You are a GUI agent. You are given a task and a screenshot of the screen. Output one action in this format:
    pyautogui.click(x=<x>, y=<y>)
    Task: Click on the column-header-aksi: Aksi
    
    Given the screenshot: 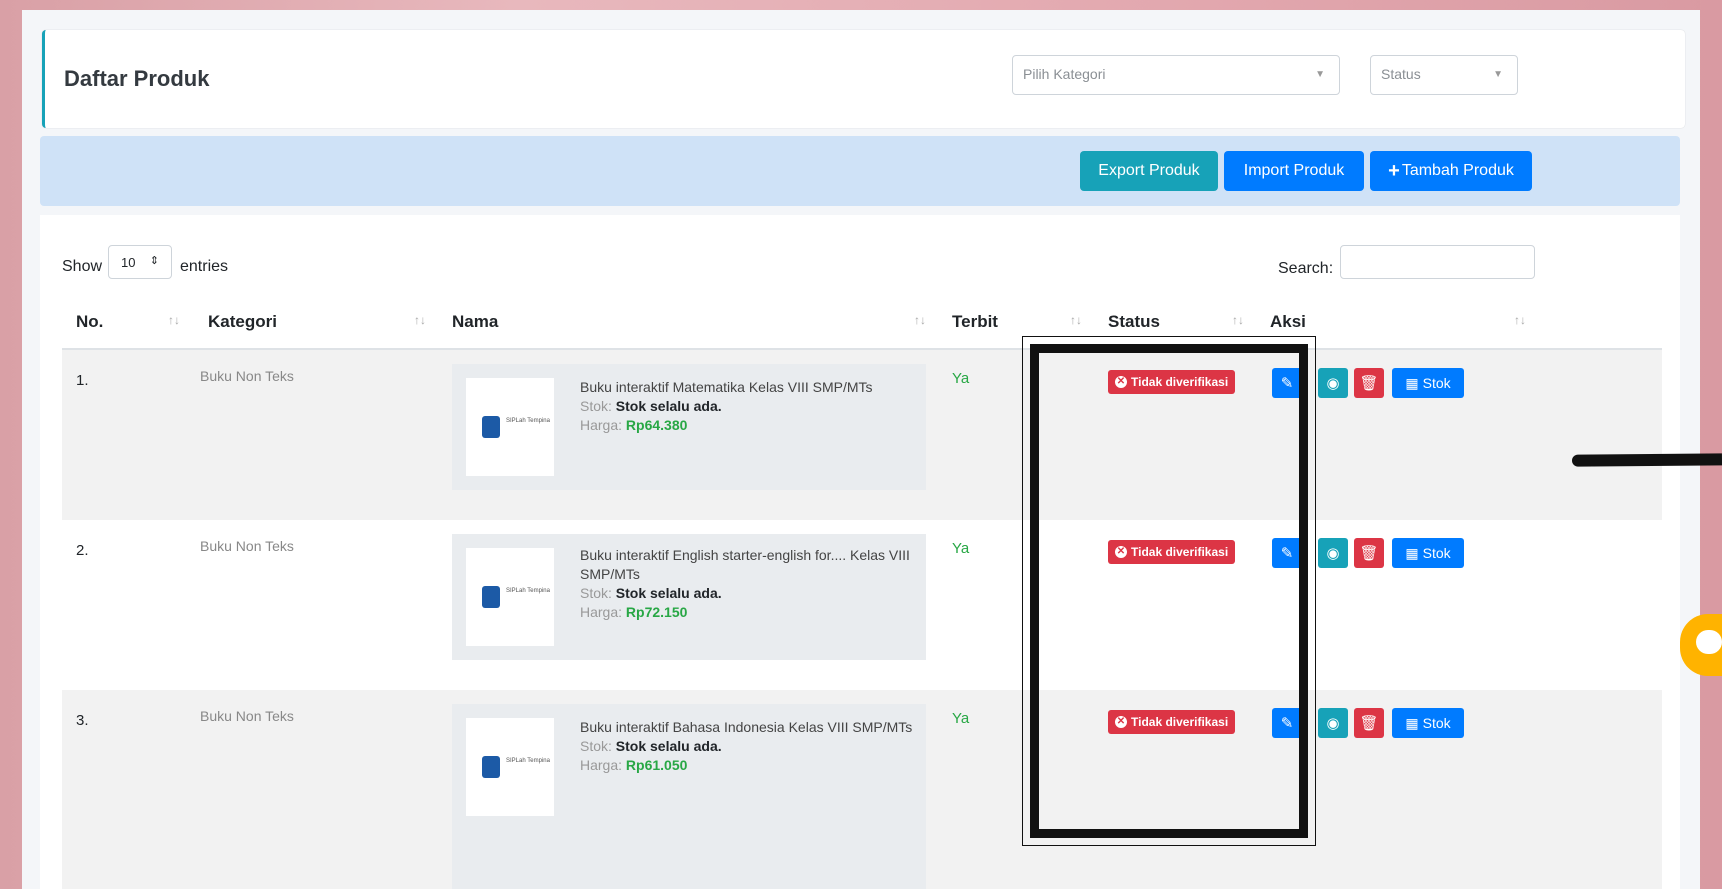 What is the action you would take?
    pyautogui.click(x=1288, y=322)
    